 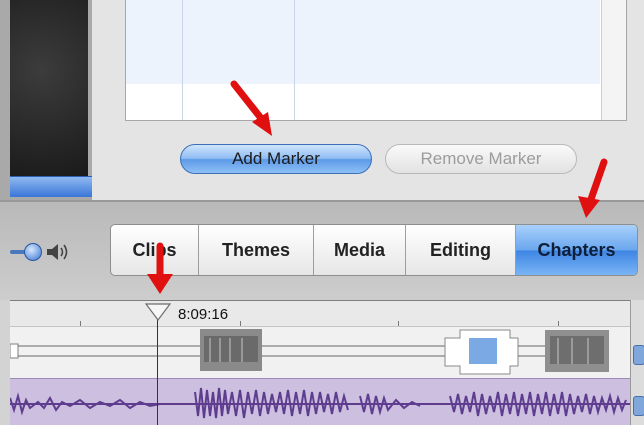 I want to click on timeline-ruler, so click(x=320, y=313).